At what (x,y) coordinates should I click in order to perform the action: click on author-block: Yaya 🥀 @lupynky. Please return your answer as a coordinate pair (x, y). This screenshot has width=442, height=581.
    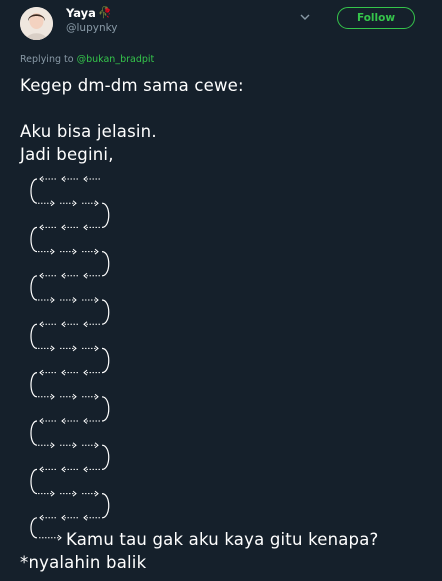
    Looking at the image, I should click on (92, 20).